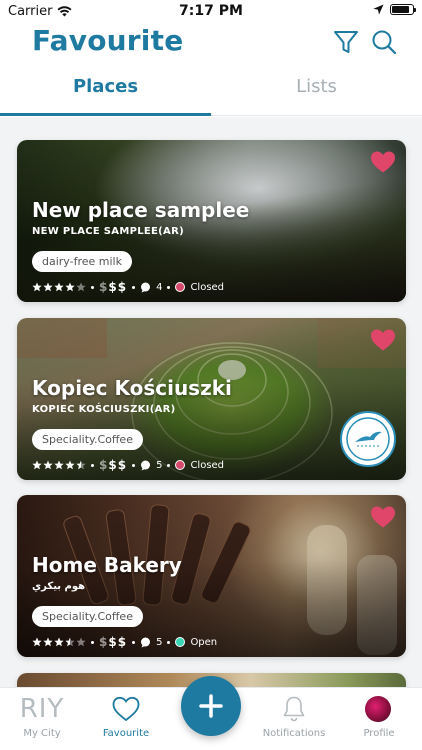  I want to click on place-meta: $$$ 5 Open, so click(124, 642).